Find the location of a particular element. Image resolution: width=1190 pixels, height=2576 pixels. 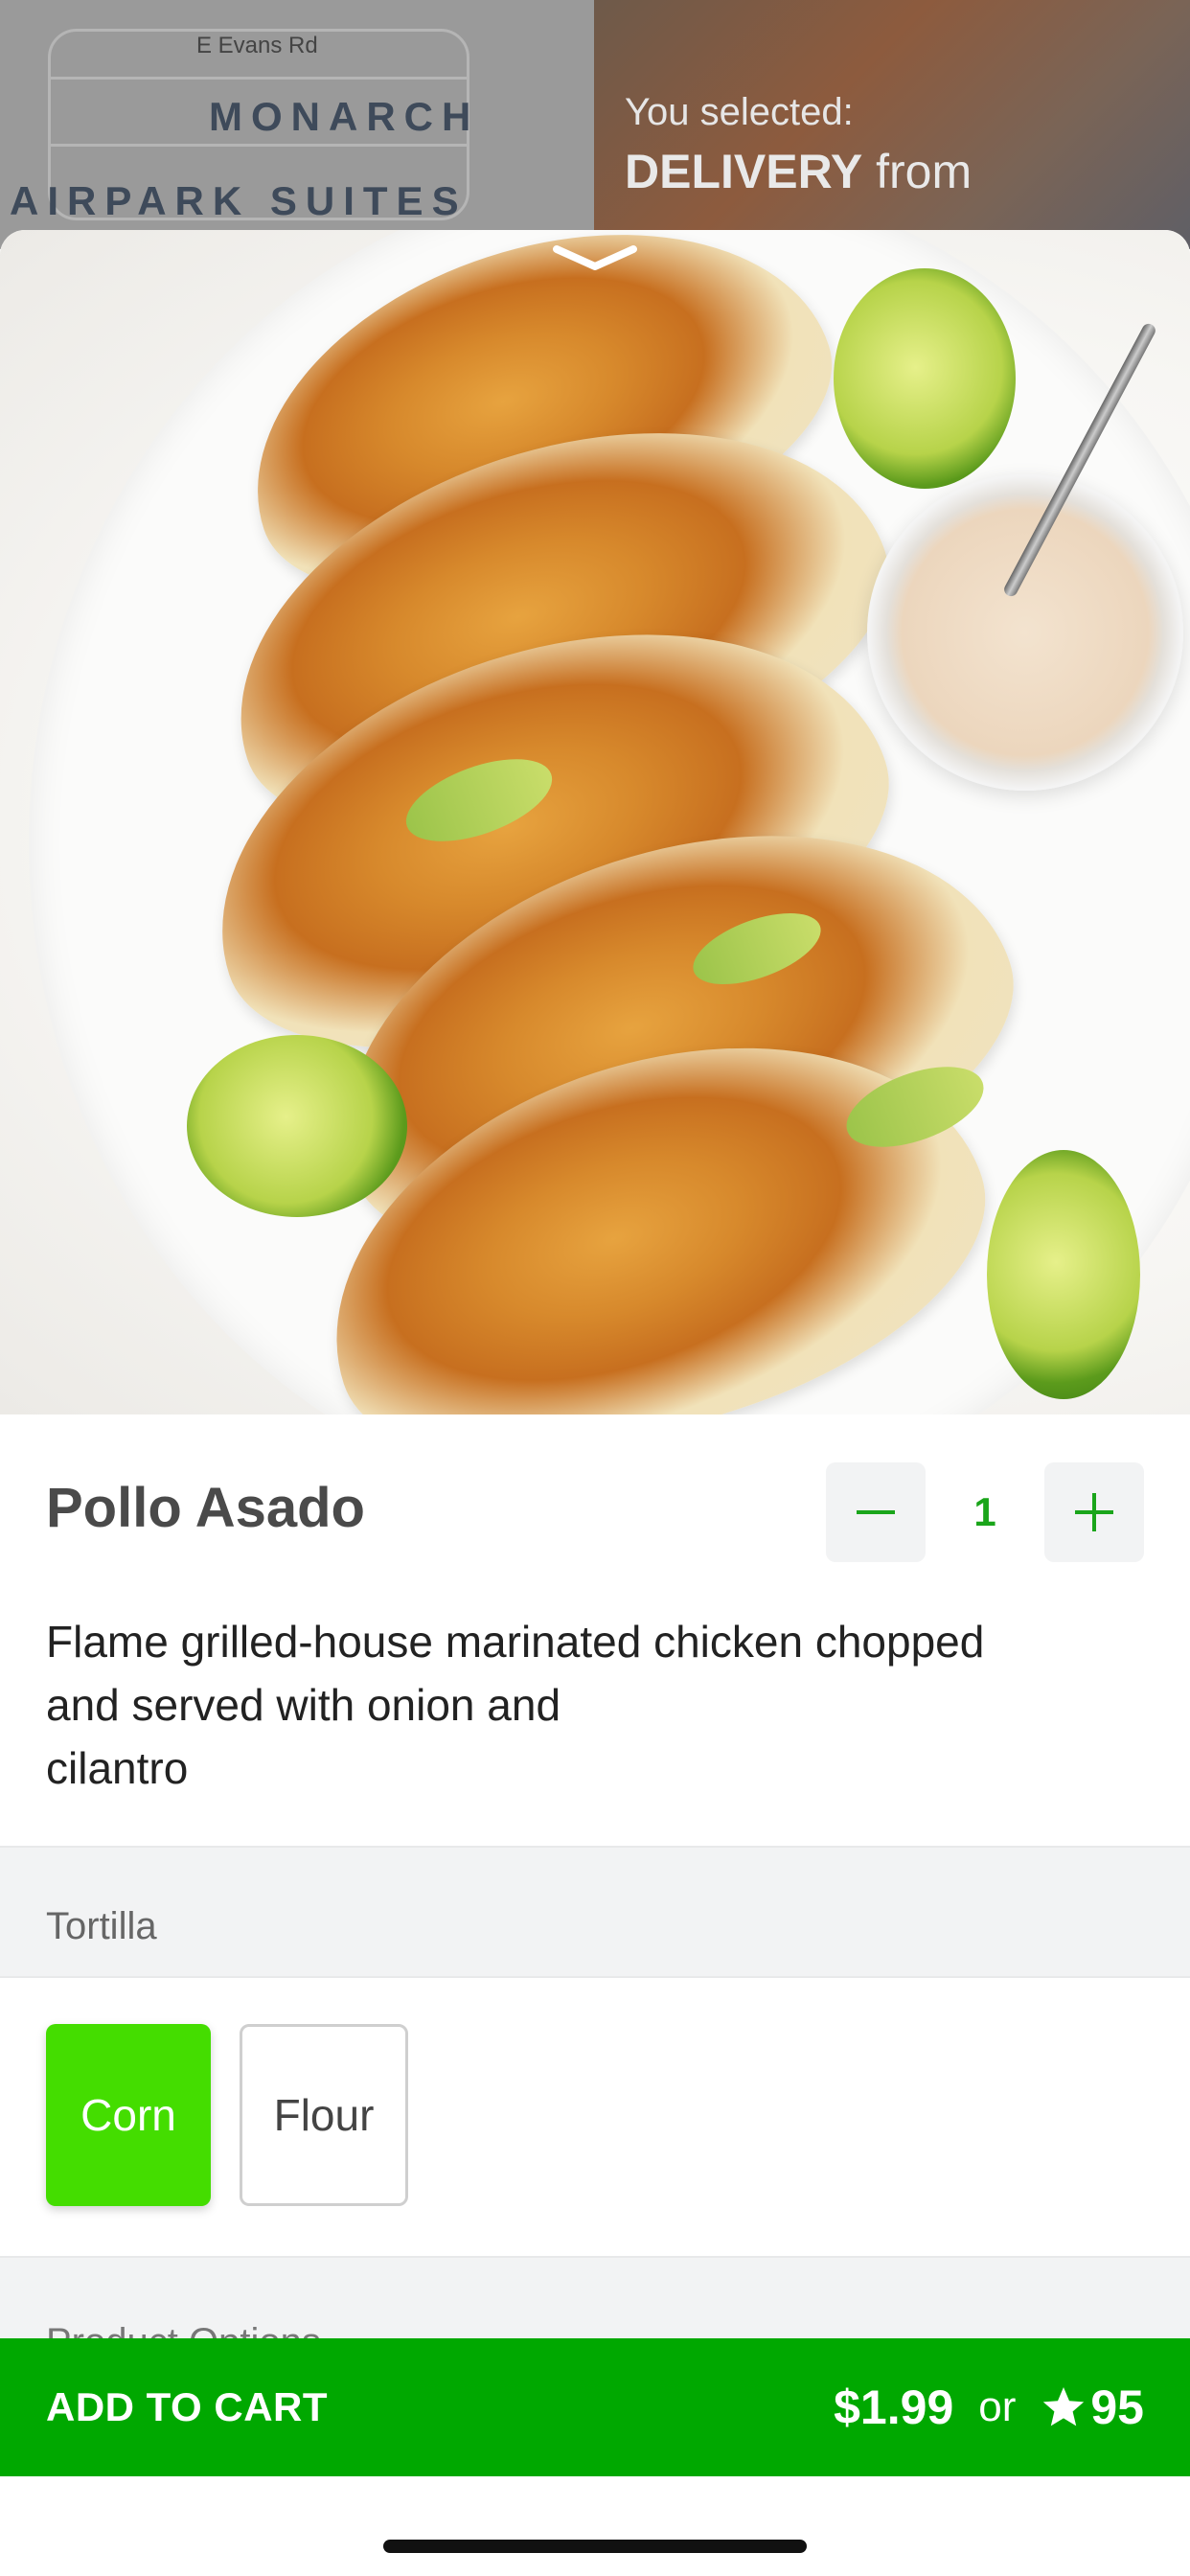

banner-mode: DELIVERY from is located at coordinates (798, 171).